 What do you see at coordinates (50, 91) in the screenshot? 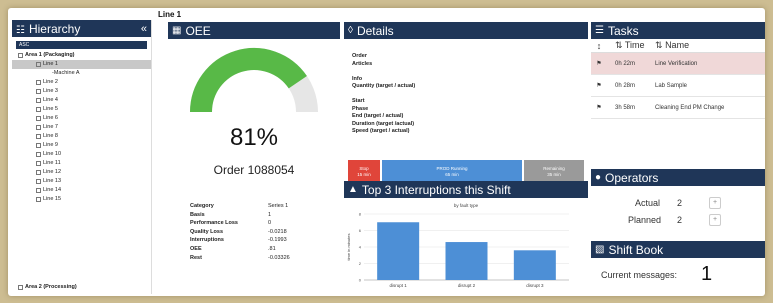
I see `tree-item-label: Line 3` at bounding box center [50, 91].